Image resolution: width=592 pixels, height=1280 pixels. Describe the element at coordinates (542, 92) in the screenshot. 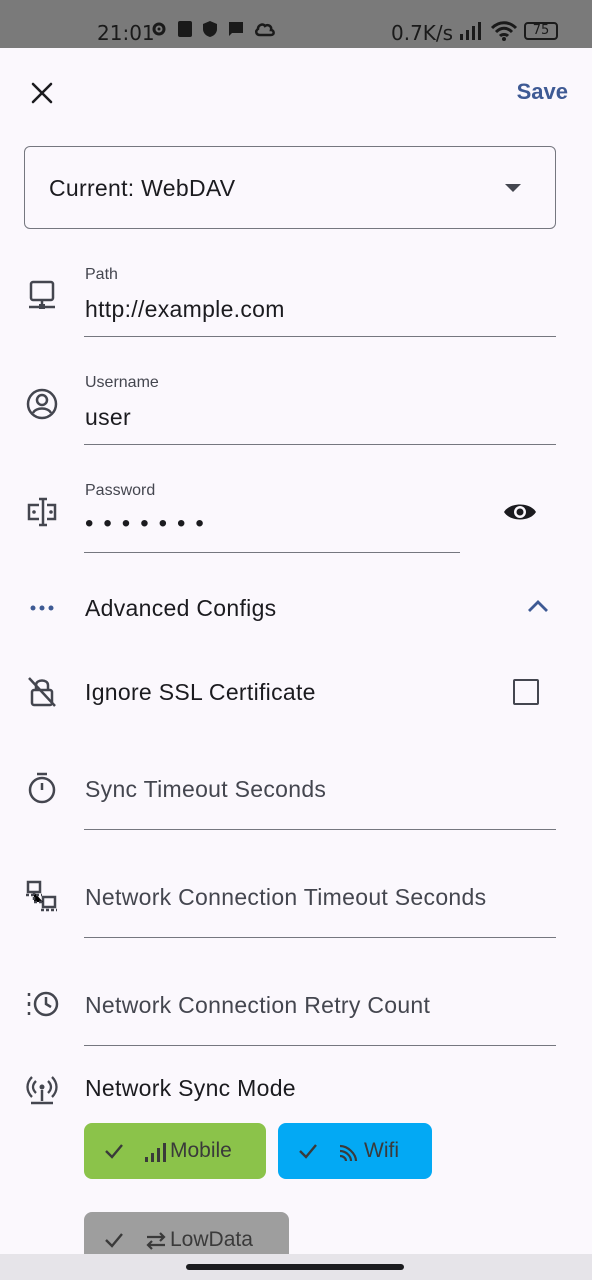

I see `save-button: Save` at that location.